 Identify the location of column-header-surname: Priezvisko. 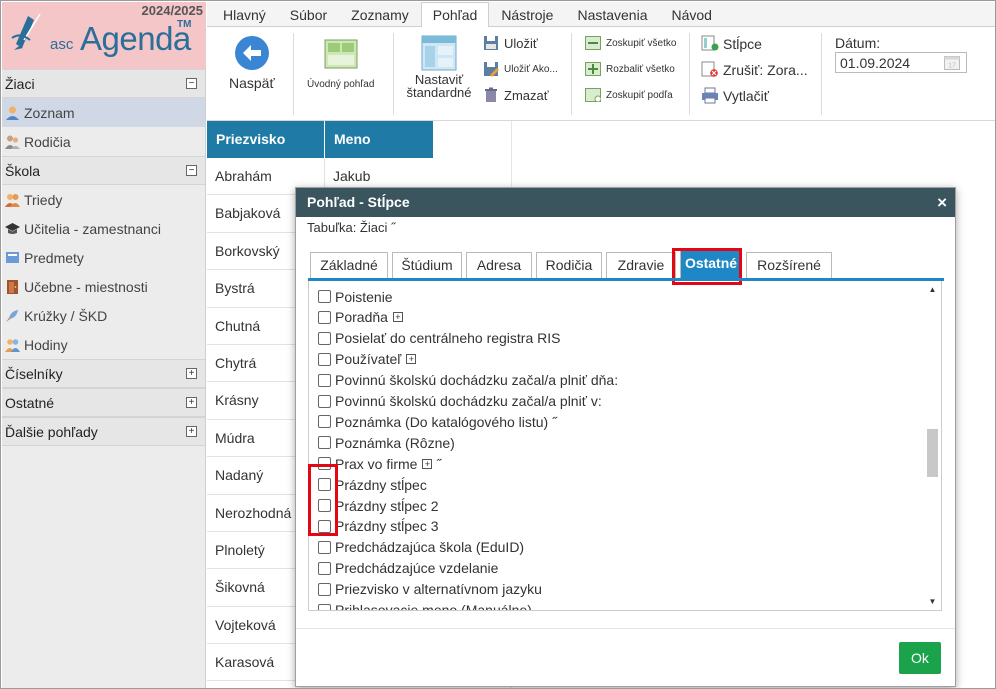
(266, 139).